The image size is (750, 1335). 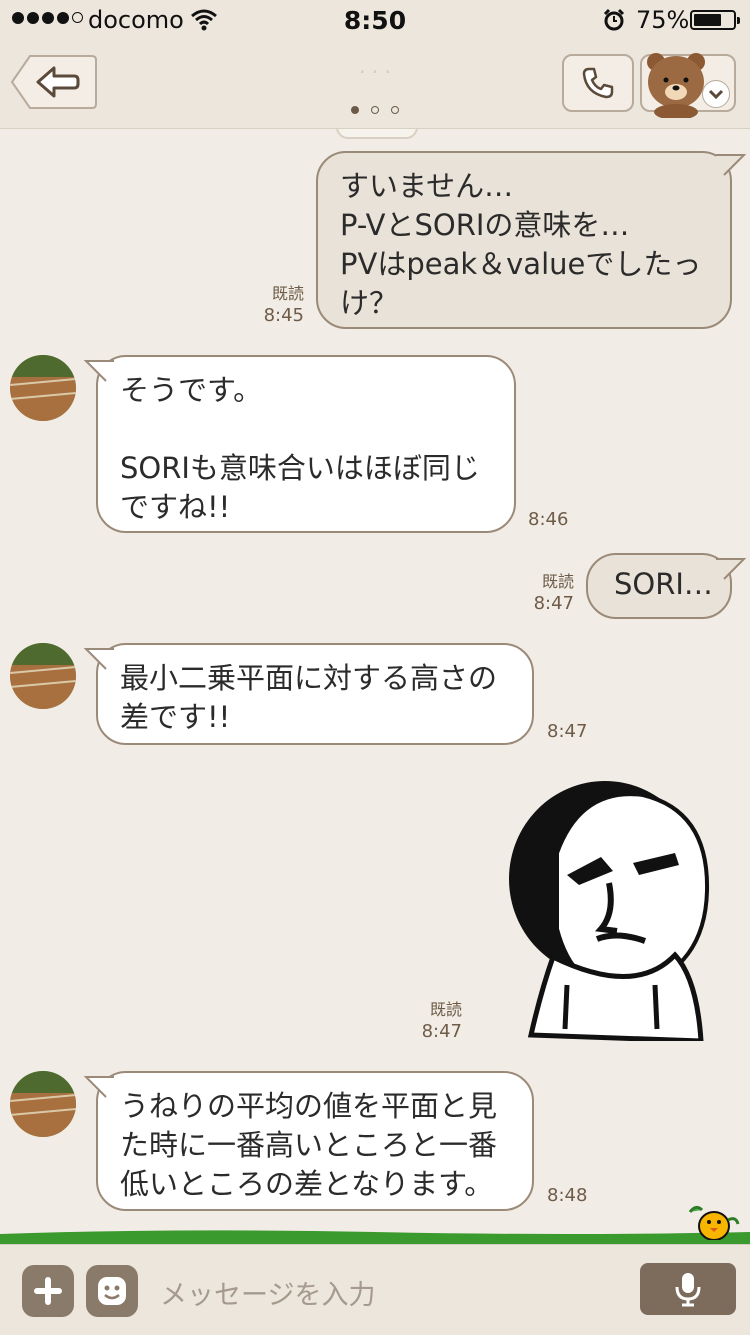 I want to click on message-meta: 8:46, so click(x=558, y=520).